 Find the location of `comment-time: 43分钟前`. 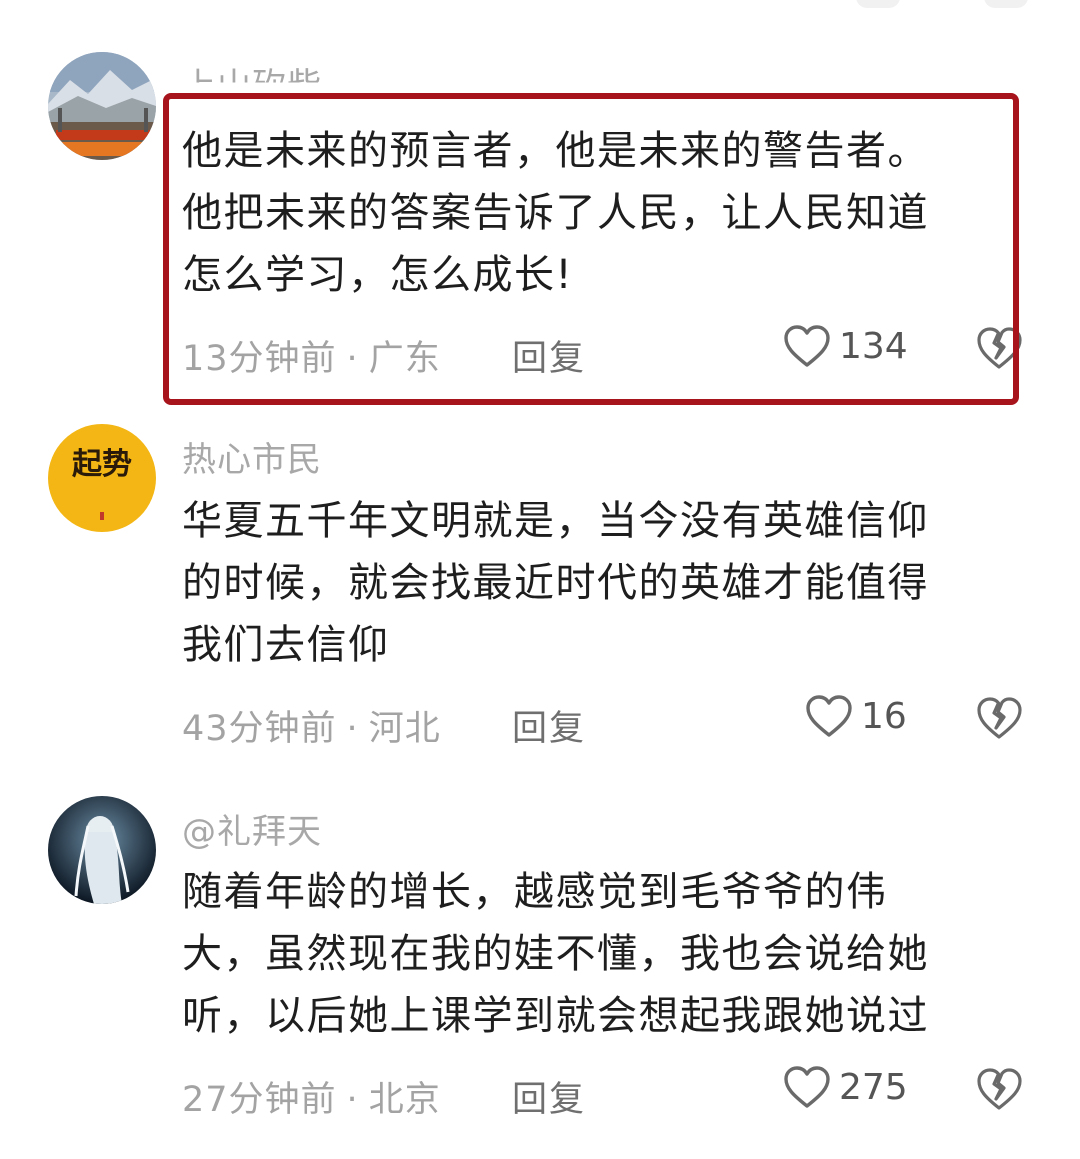

comment-time: 43分钟前 is located at coordinates (259, 729).